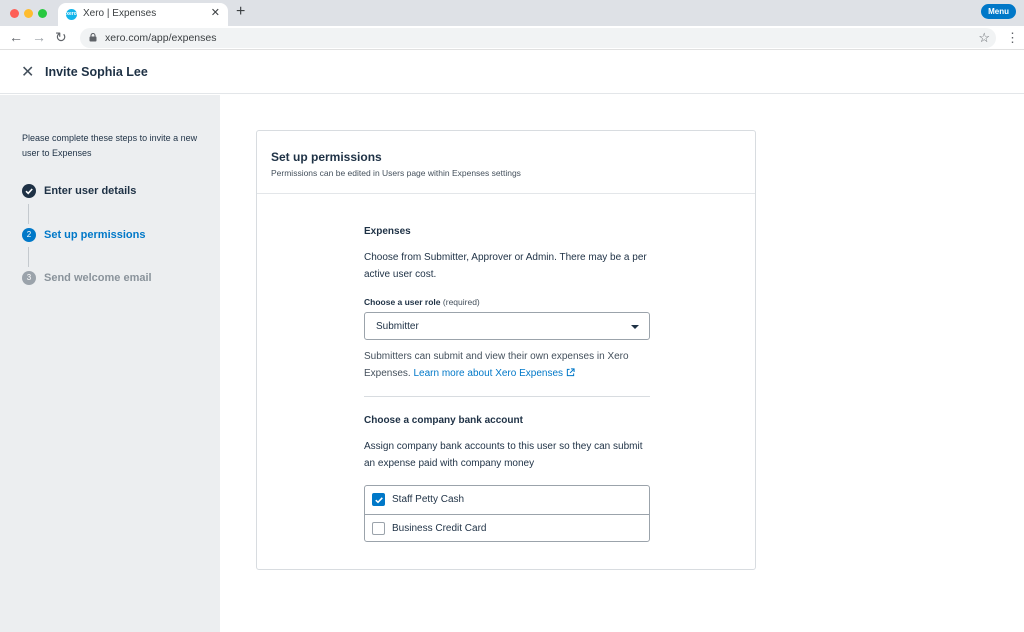 The width and height of the screenshot is (1024, 632). I want to click on expenses-section-title: Expenses, so click(387, 231).